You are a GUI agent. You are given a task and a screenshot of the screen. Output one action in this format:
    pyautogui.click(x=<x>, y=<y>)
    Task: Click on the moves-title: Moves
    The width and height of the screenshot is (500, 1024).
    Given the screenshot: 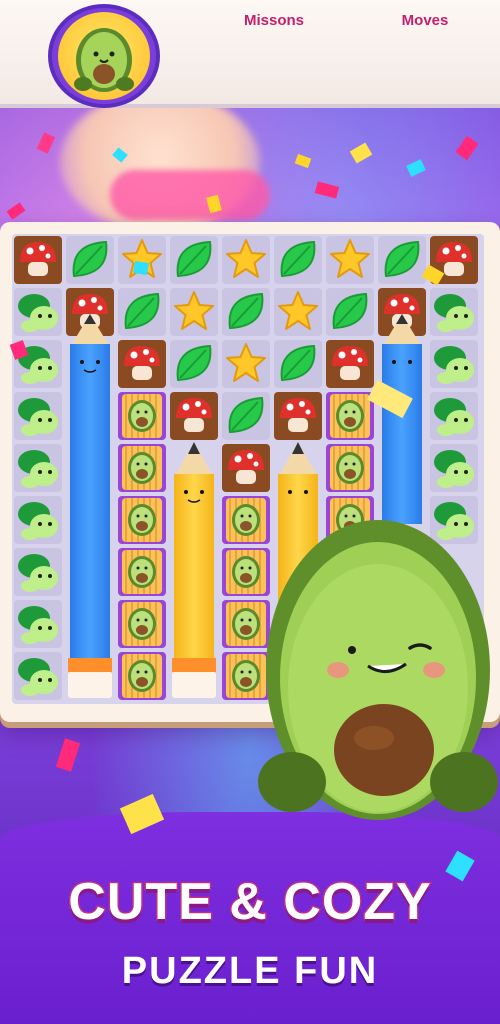 What is the action you would take?
    pyautogui.click(x=425, y=20)
    